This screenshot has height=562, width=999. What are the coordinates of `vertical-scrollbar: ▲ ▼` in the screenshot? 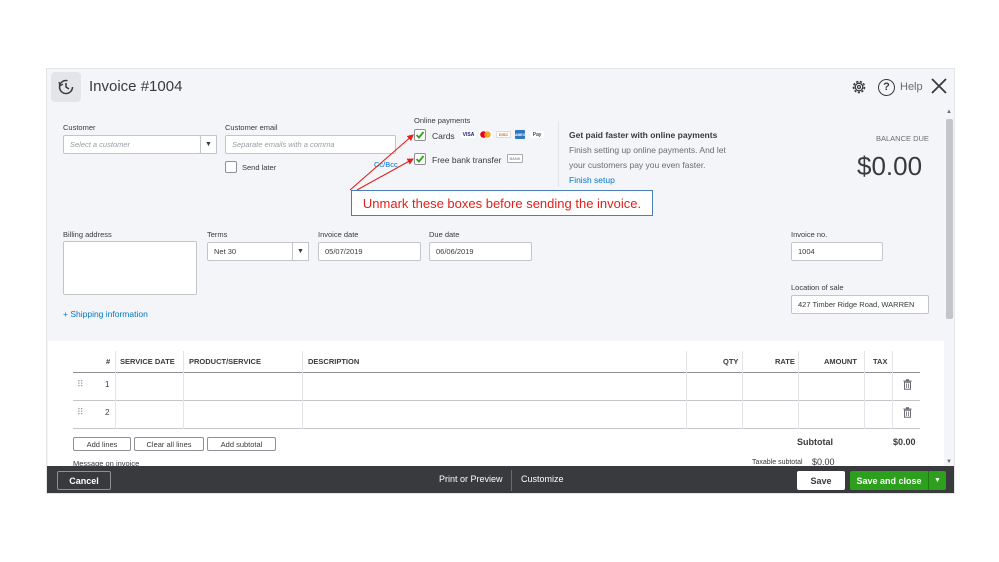 It's located at (949, 287).